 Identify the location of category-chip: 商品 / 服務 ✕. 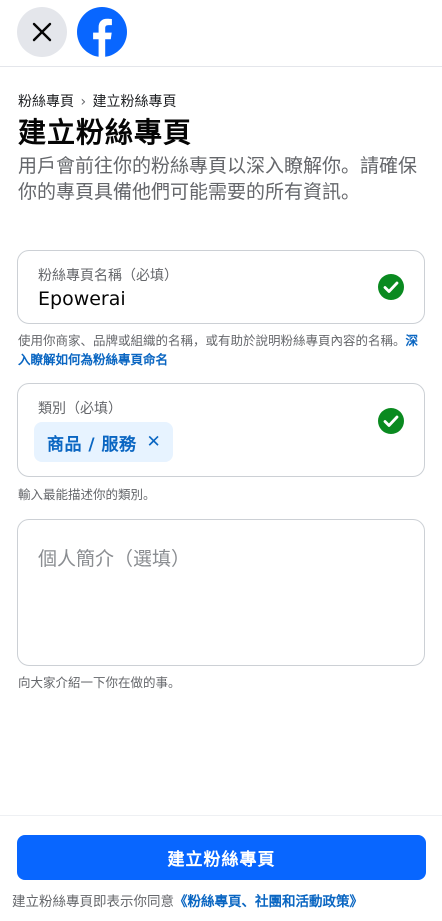
(103, 442).